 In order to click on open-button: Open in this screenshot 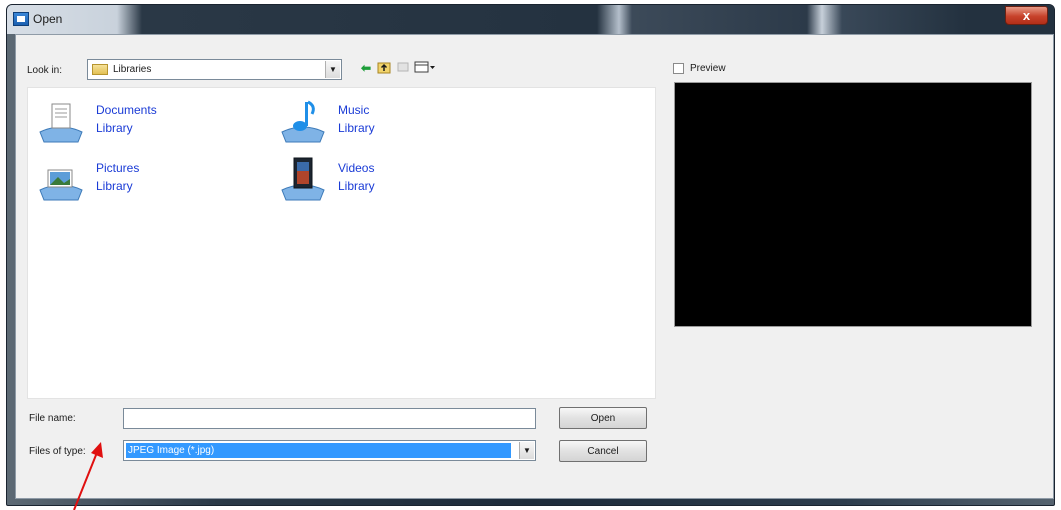, I will do `click(603, 418)`.